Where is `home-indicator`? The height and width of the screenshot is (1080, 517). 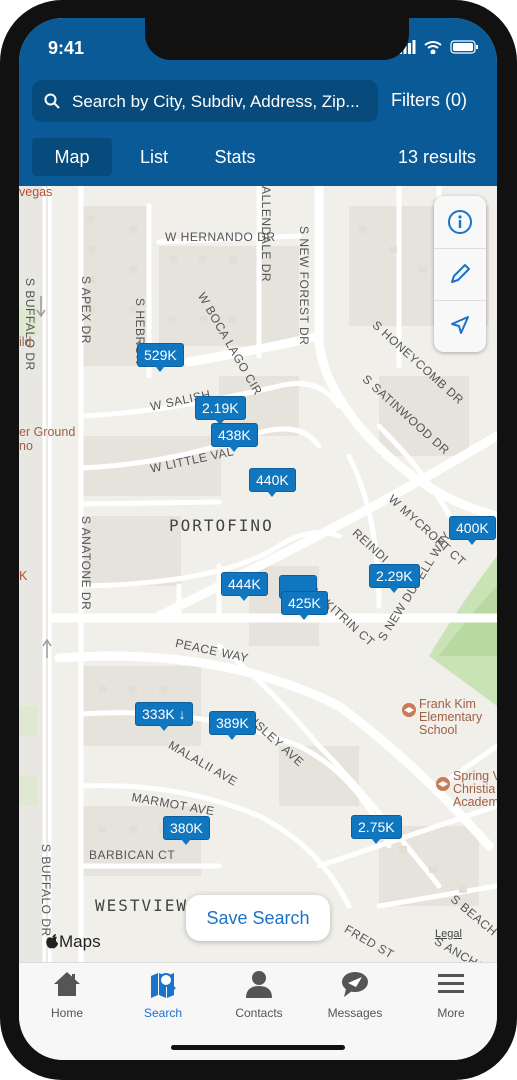 home-indicator is located at coordinates (258, 1047).